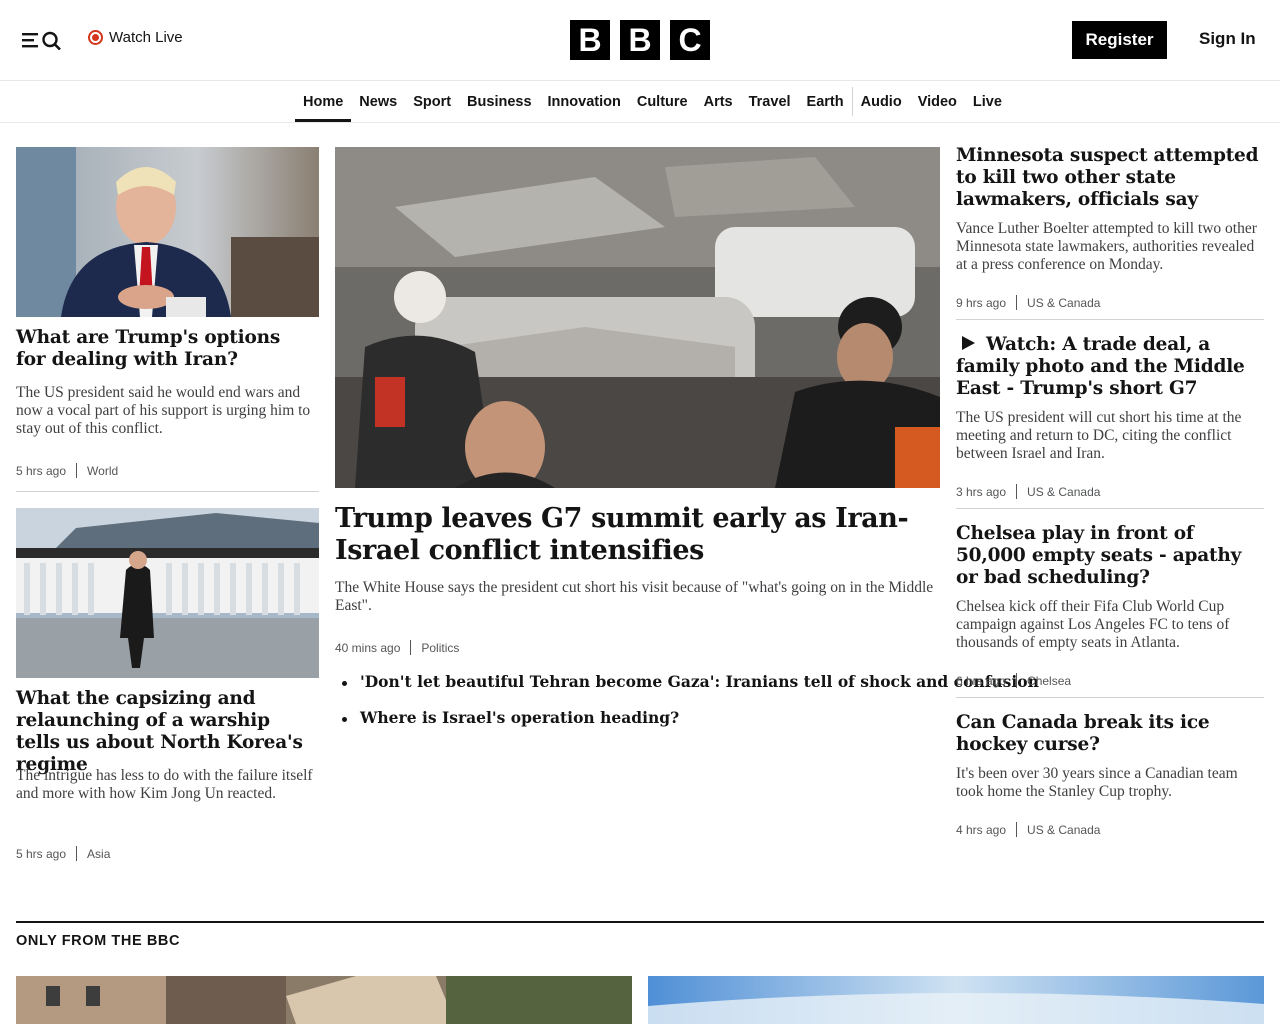 The height and width of the screenshot is (1024, 1280). Describe the element at coordinates (968, 343) in the screenshot. I see `play-icon` at that location.